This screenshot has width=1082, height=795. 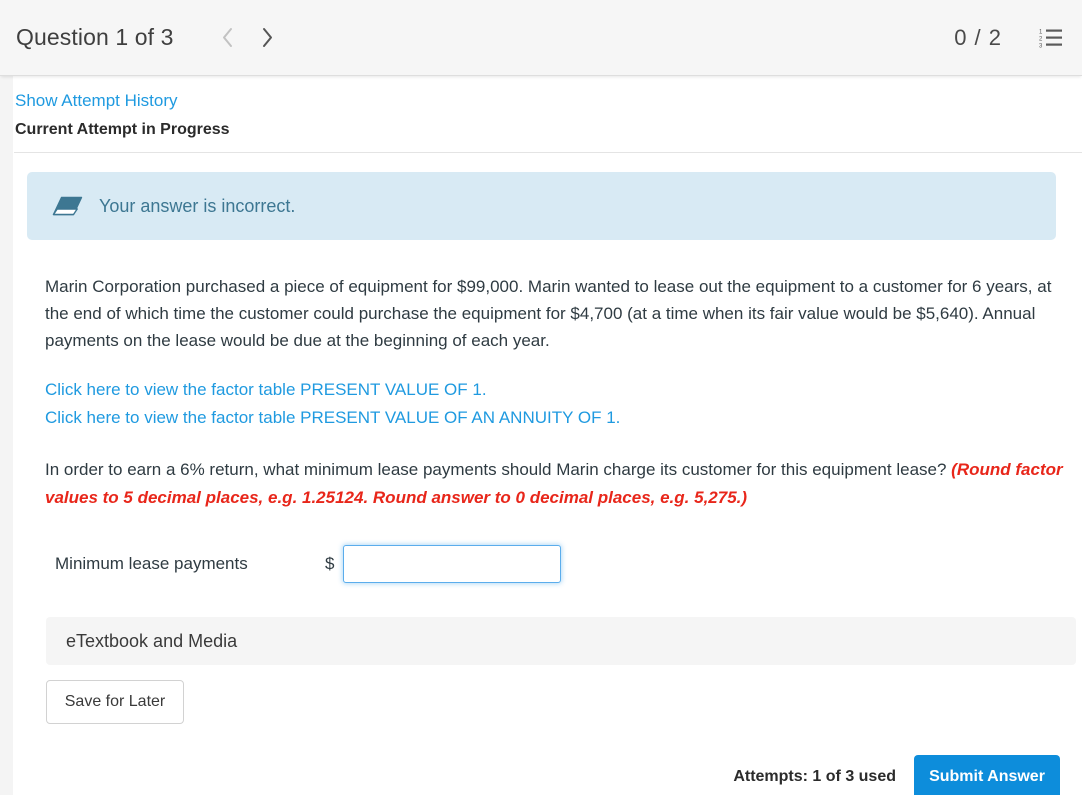 What do you see at coordinates (1041, 46) in the screenshot?
I see `svg-text: 3` at bounding box center [1041, 46].